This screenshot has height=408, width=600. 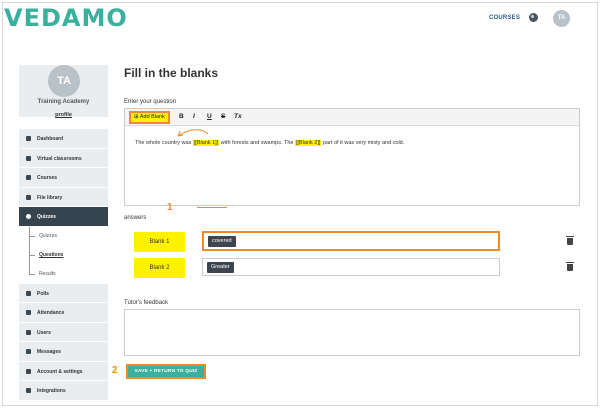 I want to click on sidebar-subitem-label: Quizzes, so click(x=48, y=235).